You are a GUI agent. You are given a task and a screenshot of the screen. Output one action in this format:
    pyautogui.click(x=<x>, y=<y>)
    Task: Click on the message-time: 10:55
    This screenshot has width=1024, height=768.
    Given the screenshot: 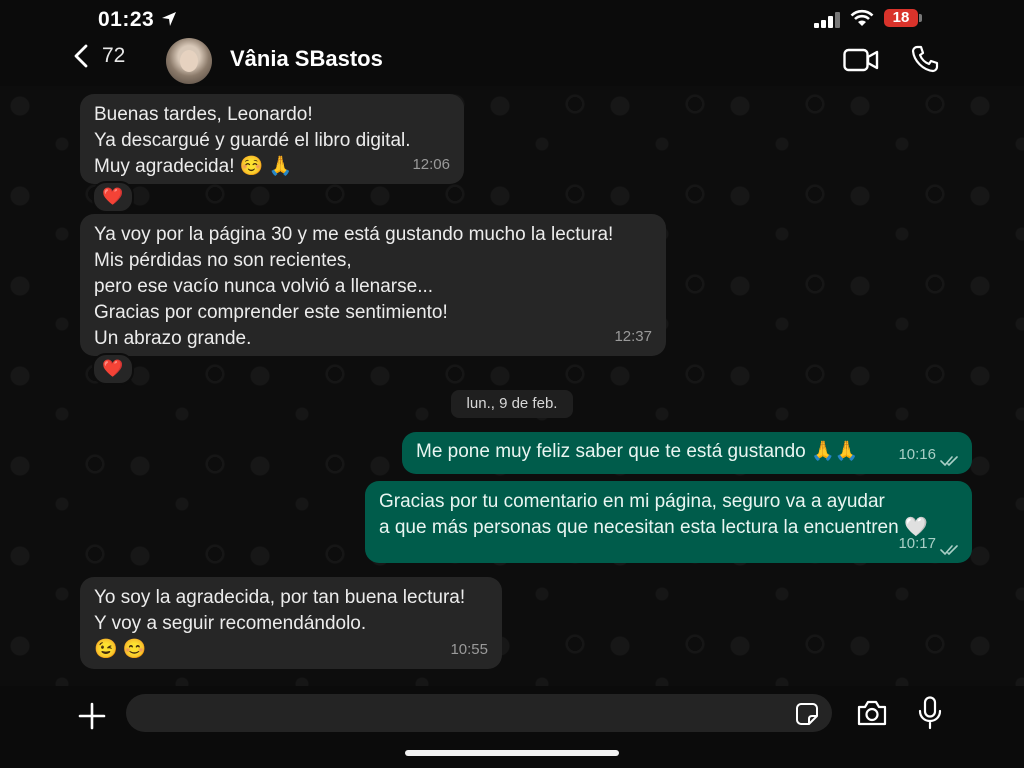 What is the action you would take?
    pyautogui.click(x=469, y=649)
    